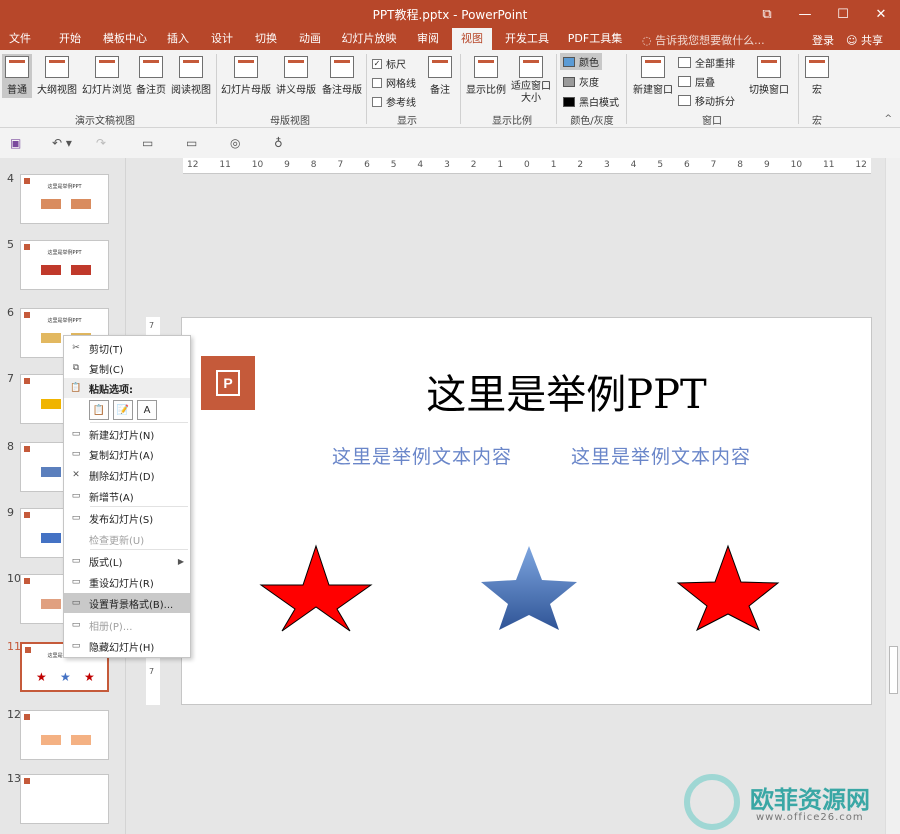 Image resolution: width=900 pixels, height=834 pixels. What do you see at coordinates (486, 75) in the screenshot?
I see `zoom-button: 显示比例` at bounding box center [486, 75].